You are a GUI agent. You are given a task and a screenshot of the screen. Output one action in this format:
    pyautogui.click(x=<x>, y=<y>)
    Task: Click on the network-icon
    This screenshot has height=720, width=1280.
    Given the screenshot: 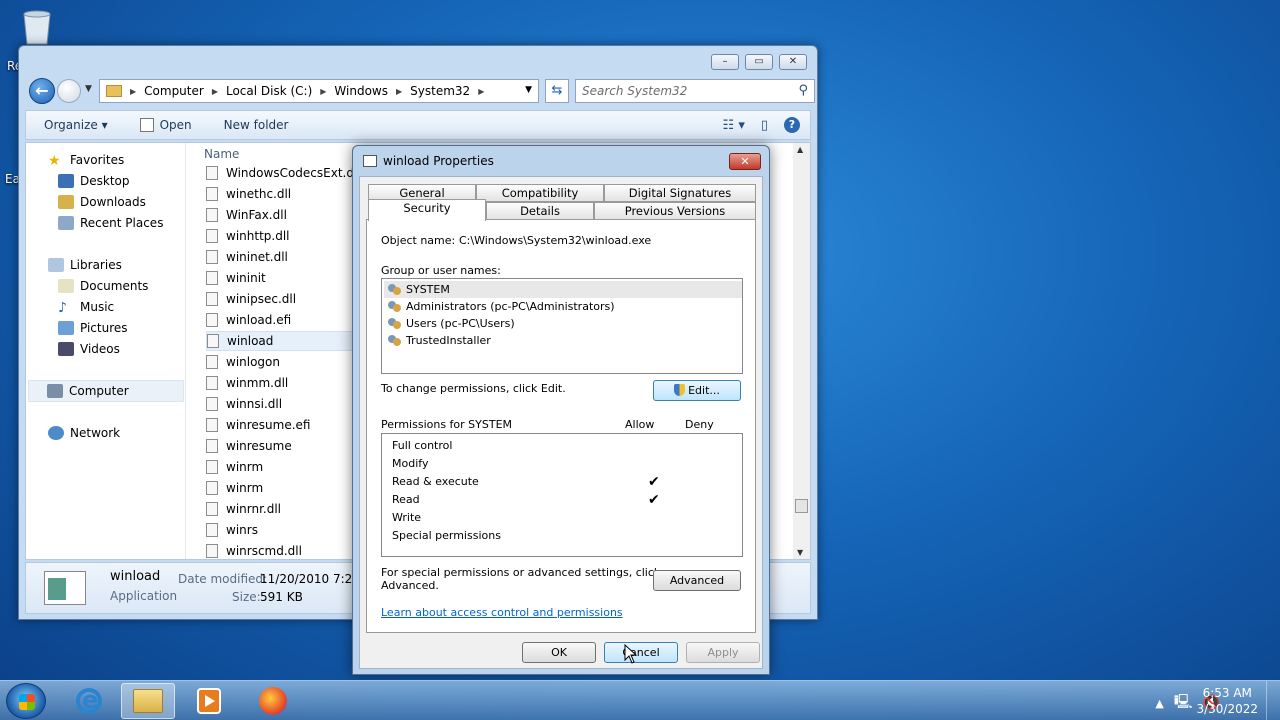 What is the action you would take?
    pyautogui.click(x=56, y=433)
    